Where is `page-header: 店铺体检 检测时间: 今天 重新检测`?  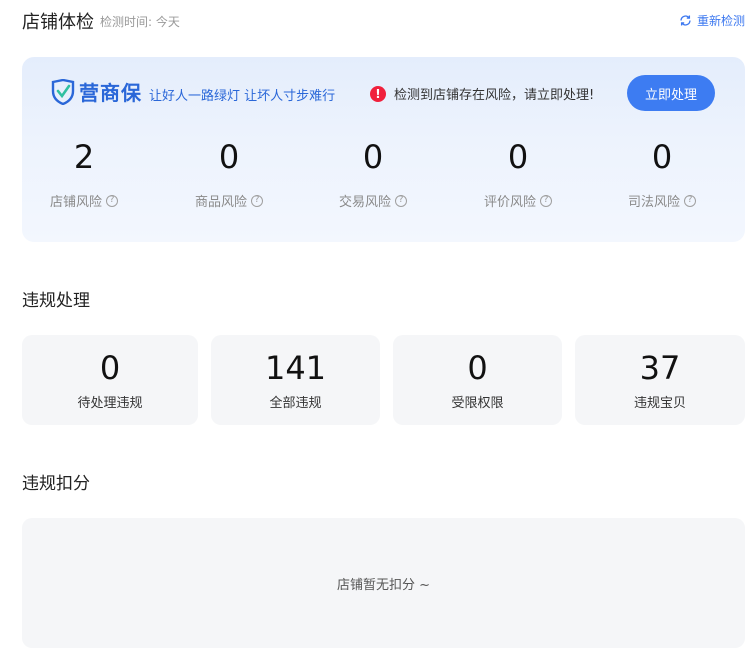 page-header: 店铺体检 检测时间: 今天 重新检测 is located at coordinates (383, 20).